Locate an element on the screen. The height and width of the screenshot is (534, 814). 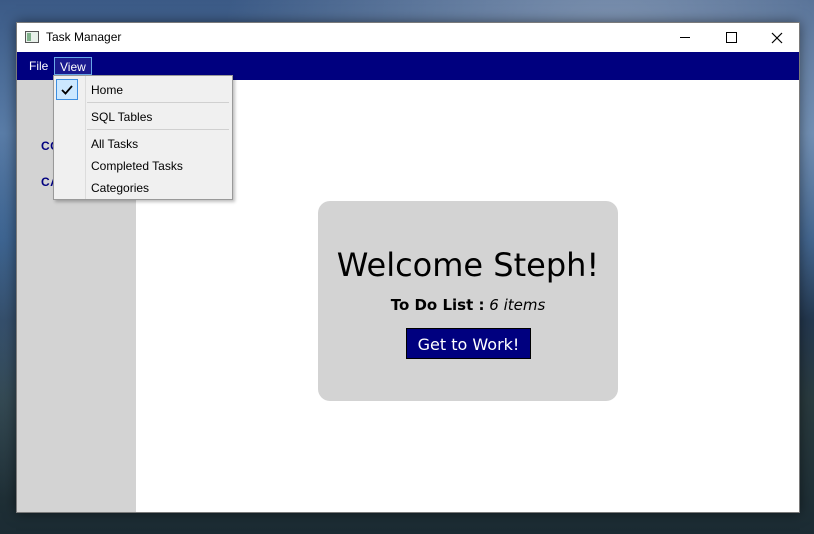
check-icon is located at coordinates (67, 89).